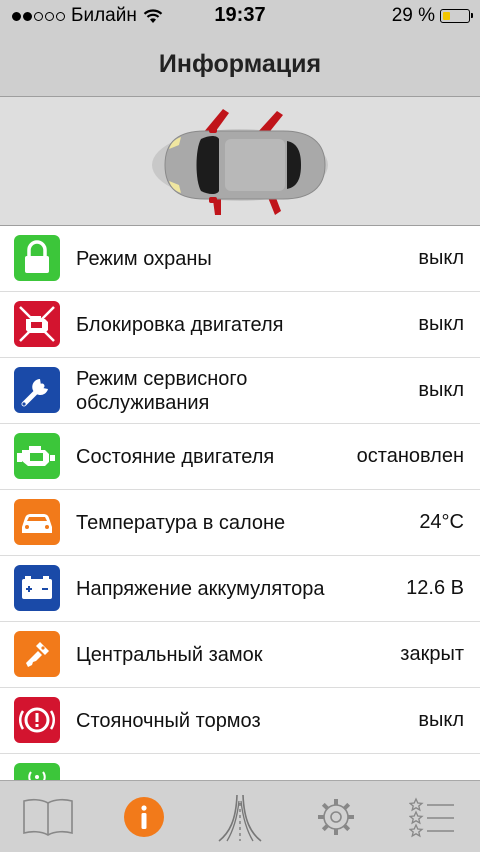  I want to click on car-top-view-icon, so click(240, 162).